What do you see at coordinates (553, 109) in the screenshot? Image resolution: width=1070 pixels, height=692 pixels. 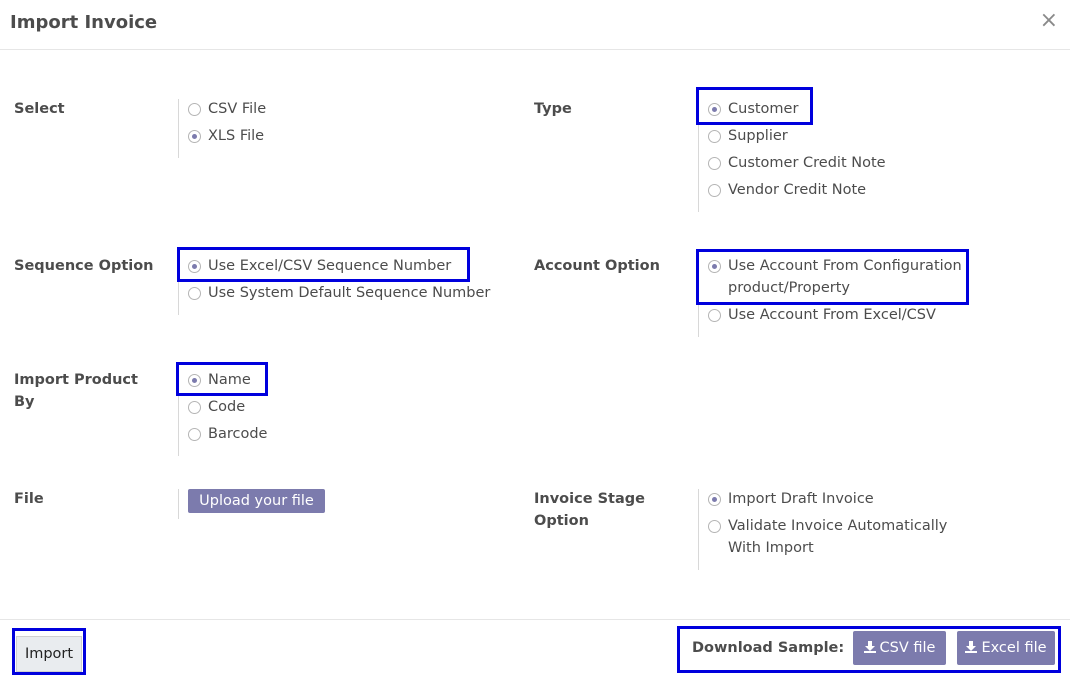 I see `type-label: Type` at bounding box center [553, 109].